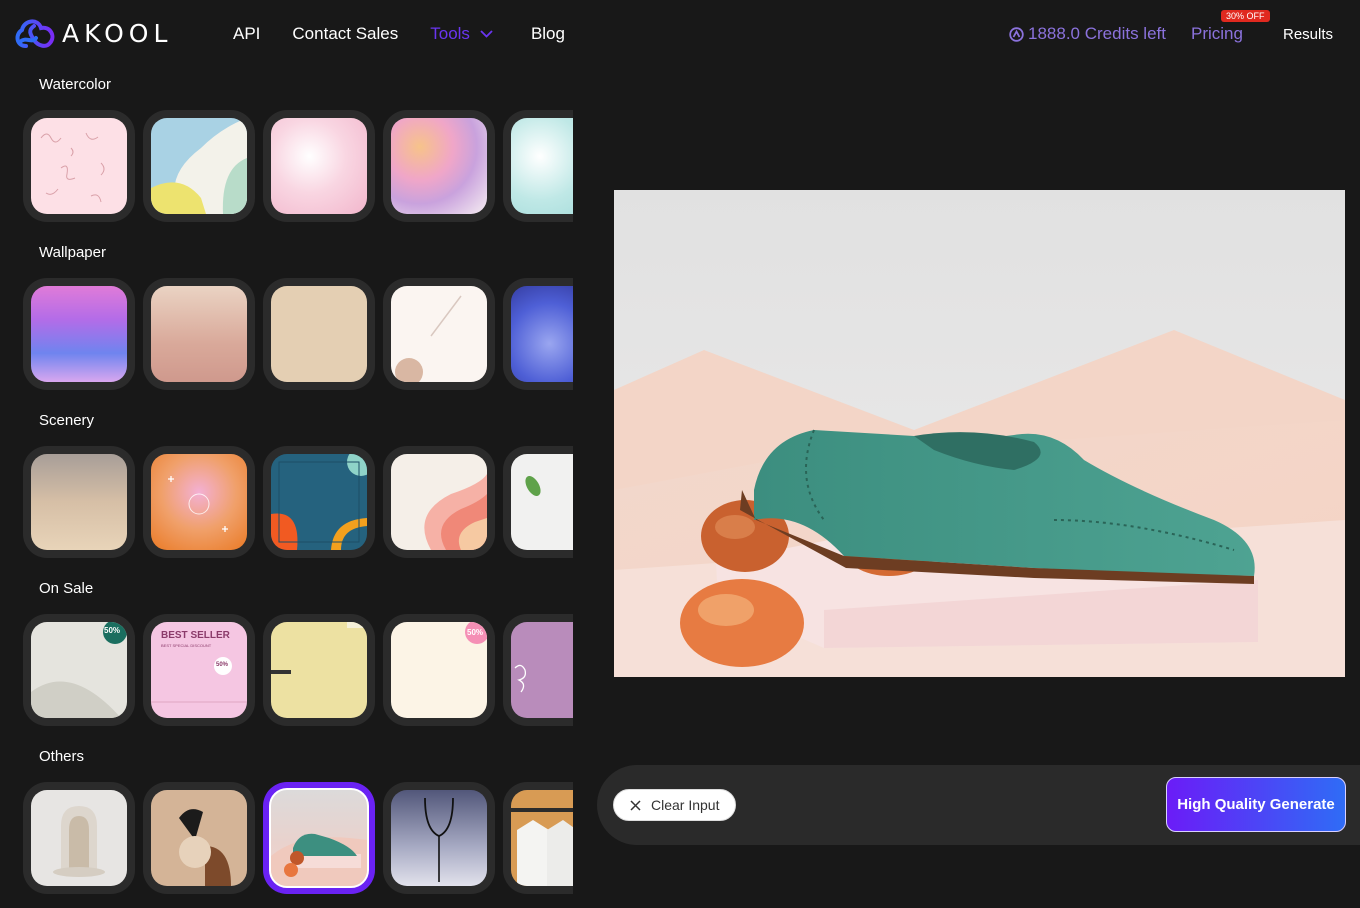 This screenshot has width=1360, height=908. What do you see at coordinates (1016, 34) in the screenshot?
I see `credits-icon` at bounding box center [1016, 34].